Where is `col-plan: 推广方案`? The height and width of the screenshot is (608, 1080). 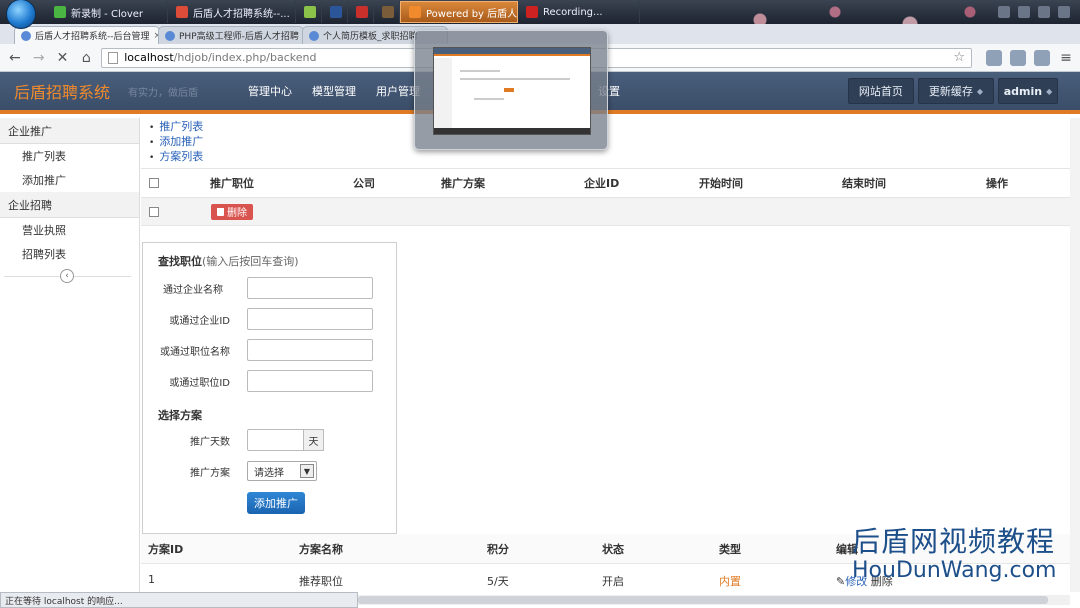
col-plan: 推广方案 is located at coordinates (463, 183).